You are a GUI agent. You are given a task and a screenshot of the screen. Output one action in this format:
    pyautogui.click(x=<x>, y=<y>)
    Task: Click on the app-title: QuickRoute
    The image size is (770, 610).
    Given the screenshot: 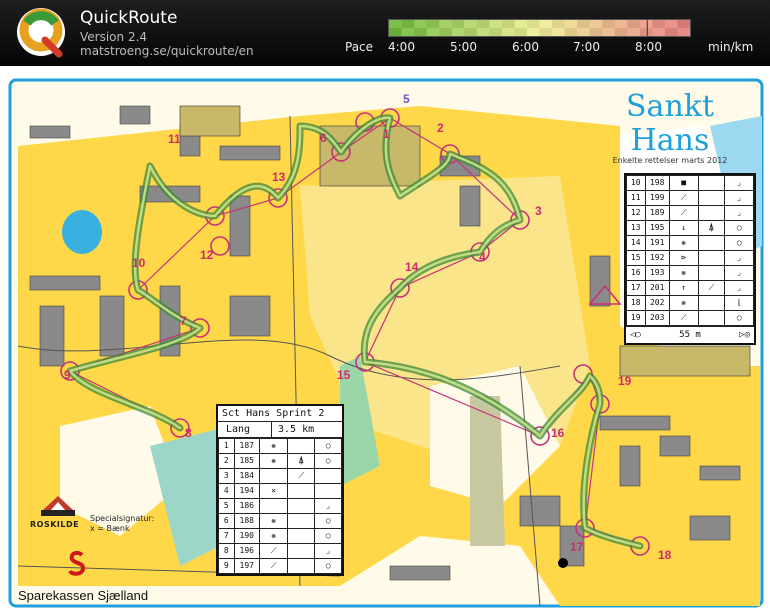 What is the action you would take?
    pyautogui.click(x=129, y=18)
    